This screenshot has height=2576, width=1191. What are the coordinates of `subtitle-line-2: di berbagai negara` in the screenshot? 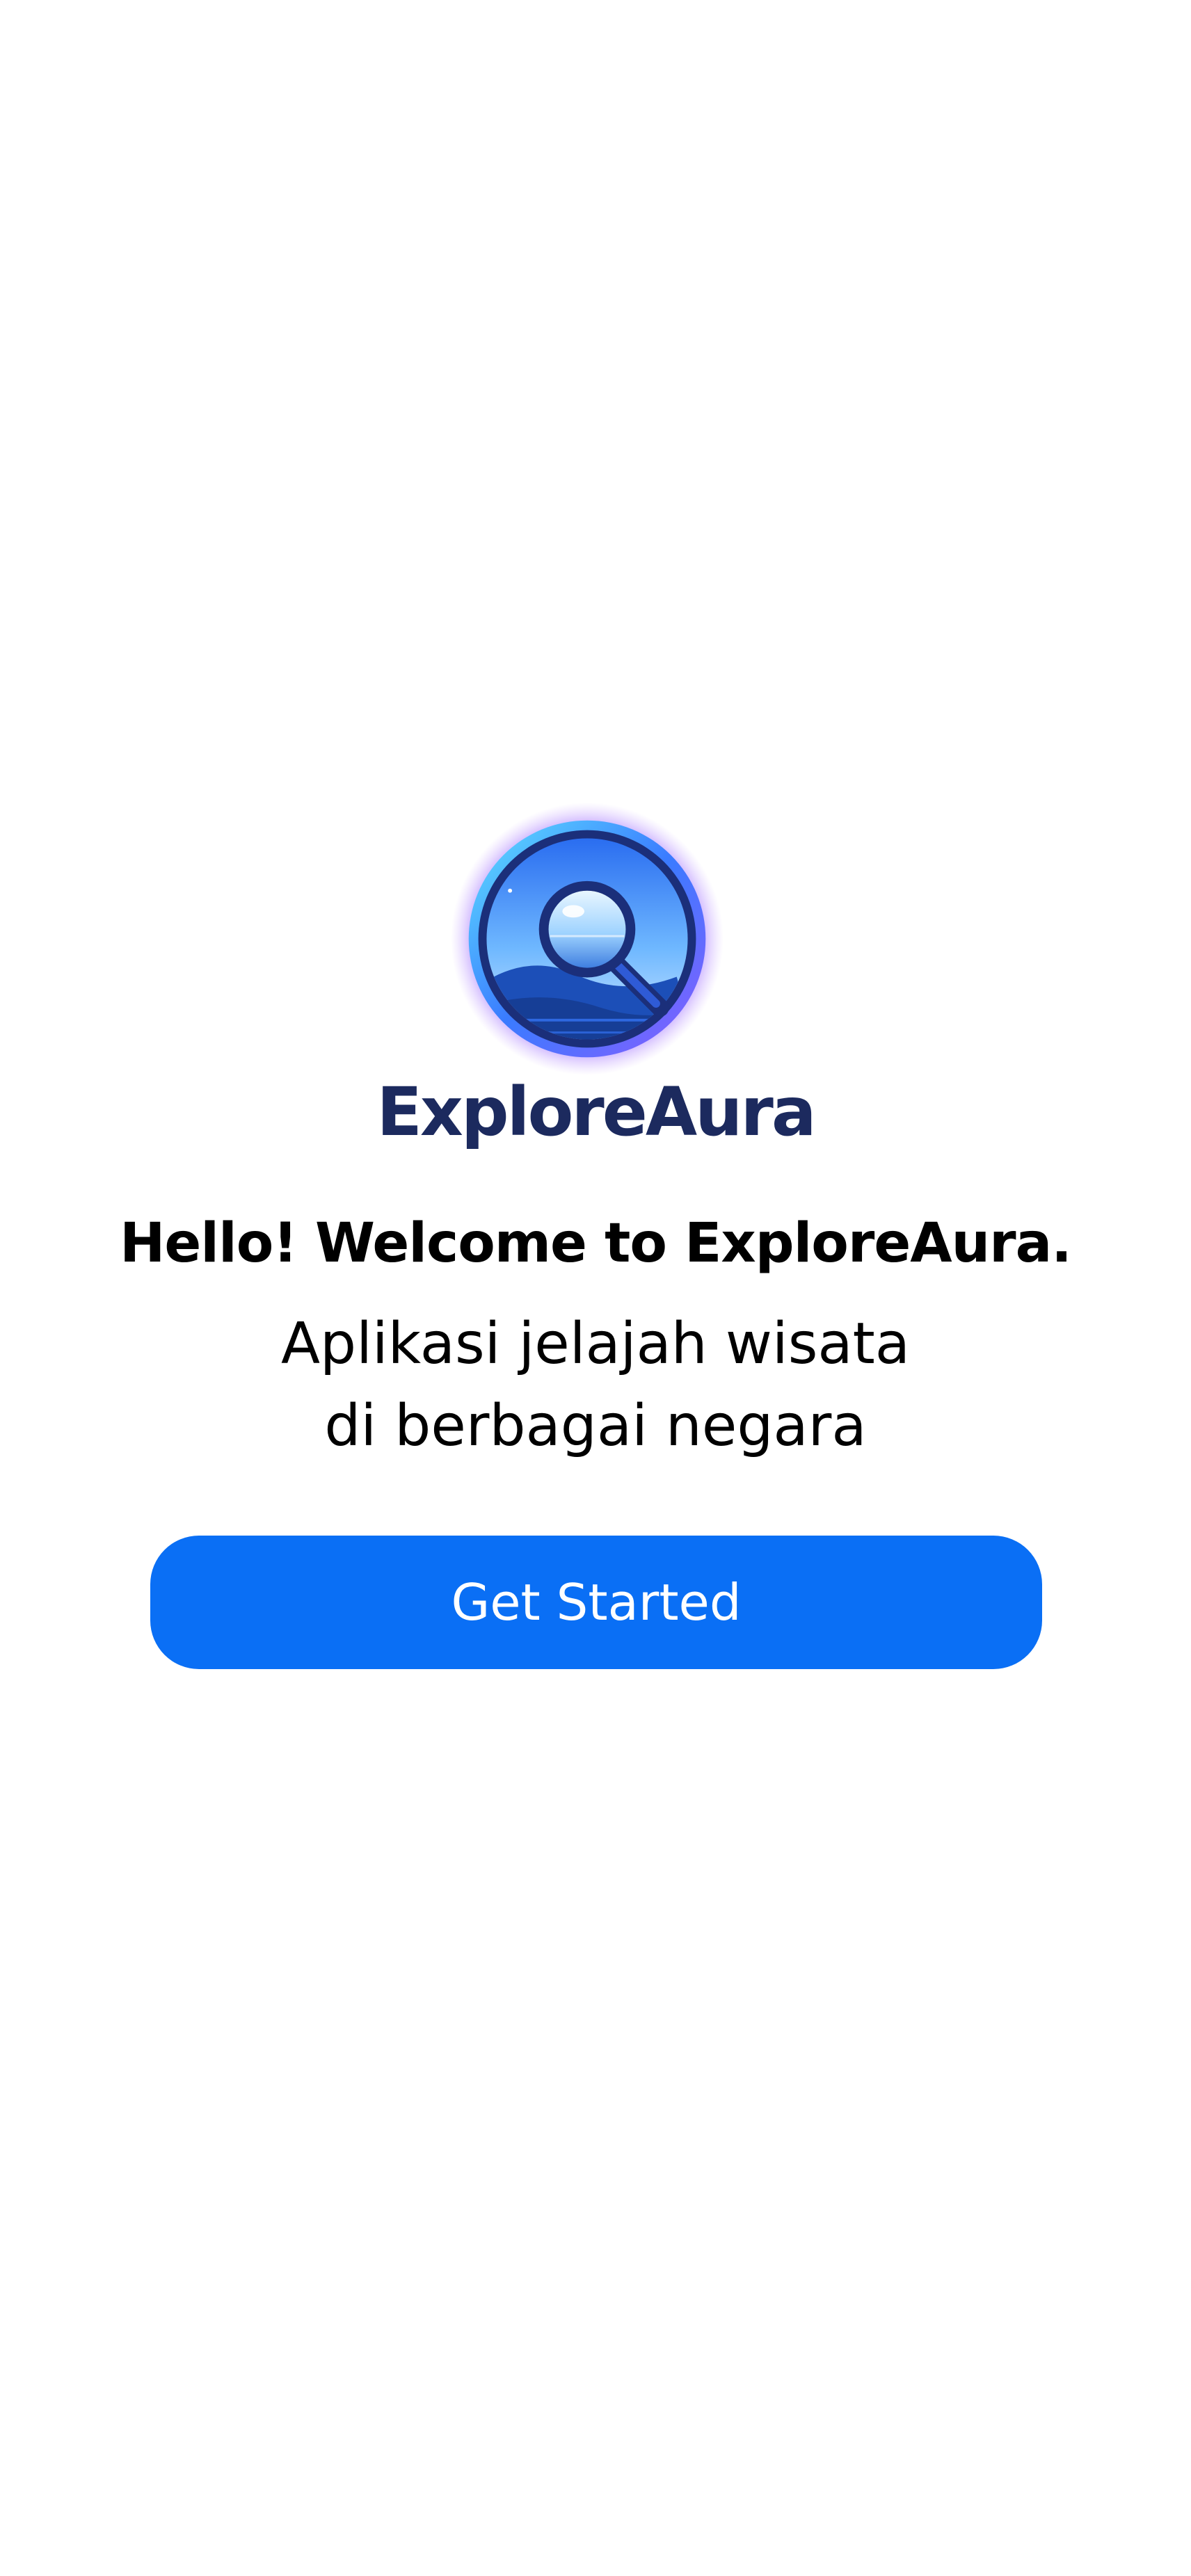 It's located at (595, 1426).